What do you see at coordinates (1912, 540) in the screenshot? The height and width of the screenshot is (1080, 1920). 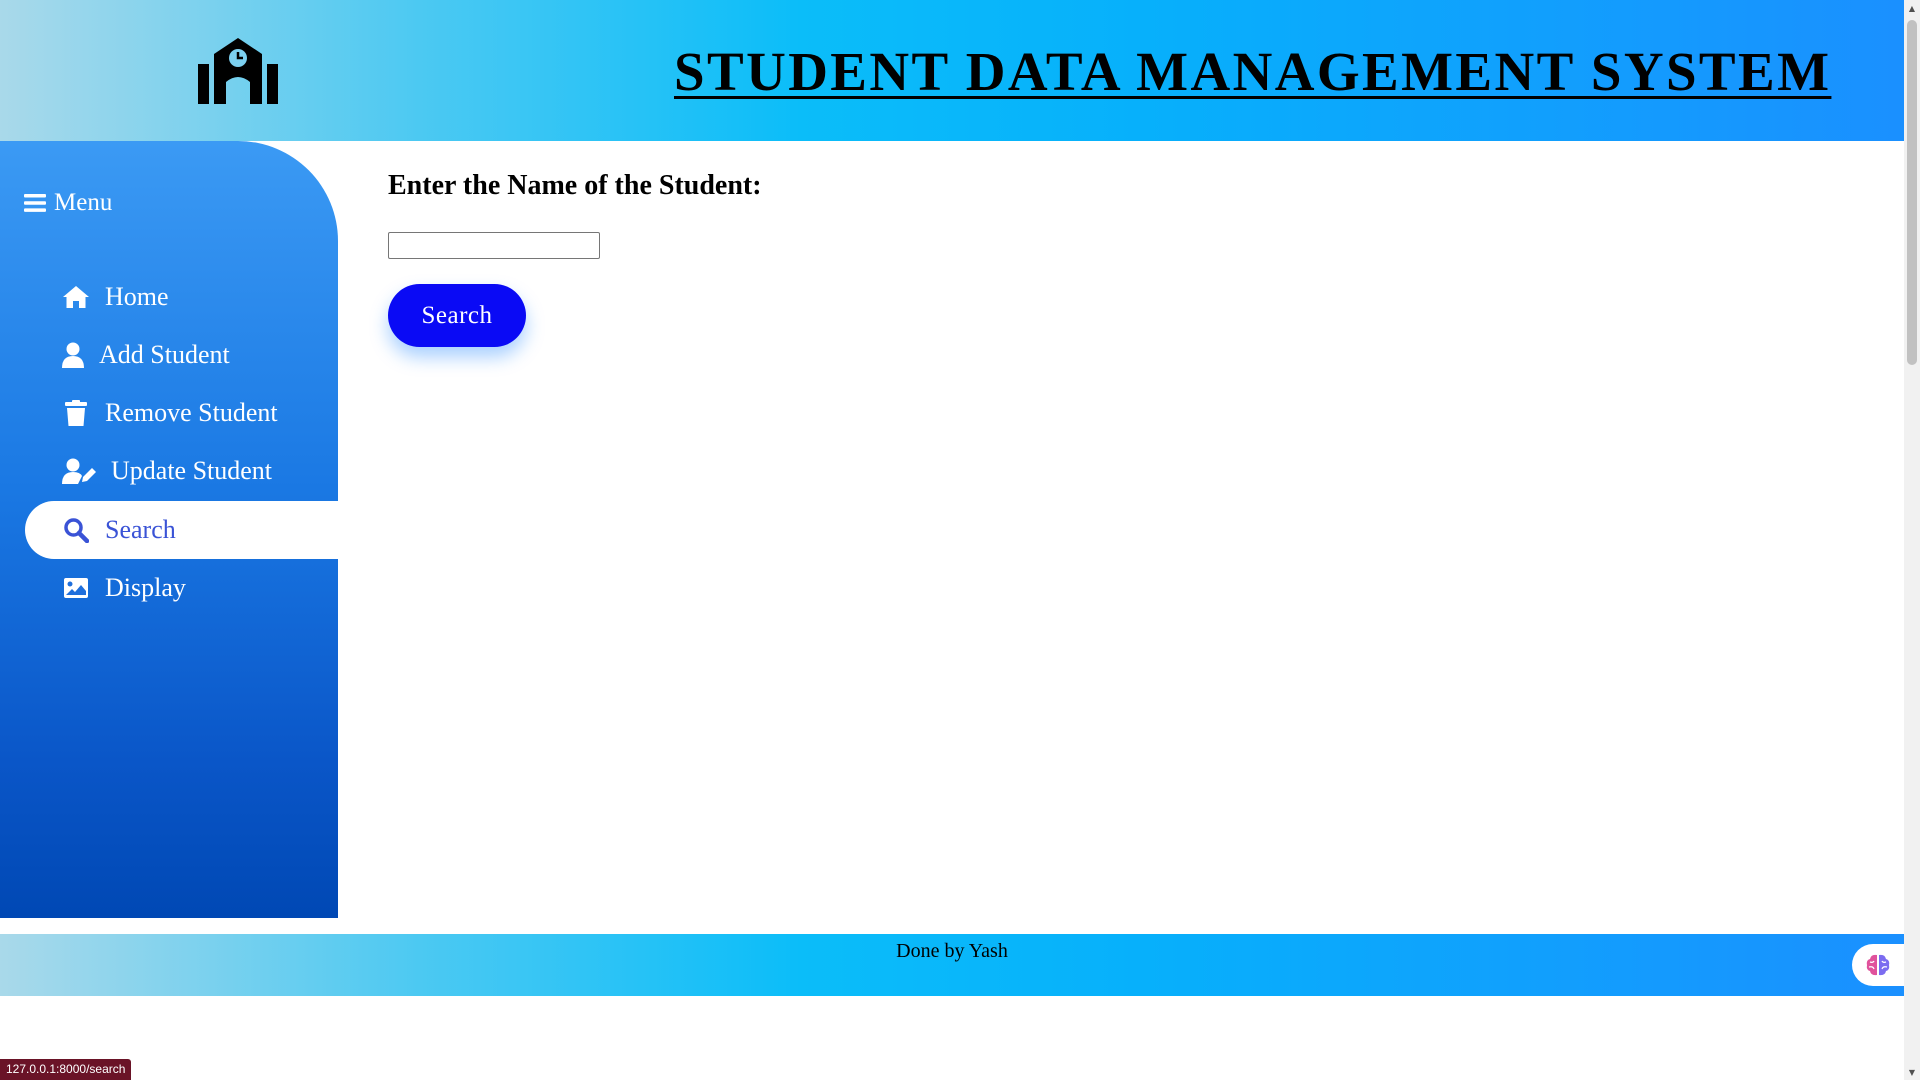 I see `vertical-scrollbar: ▲ ▼` at bounding box center [1912, 540].